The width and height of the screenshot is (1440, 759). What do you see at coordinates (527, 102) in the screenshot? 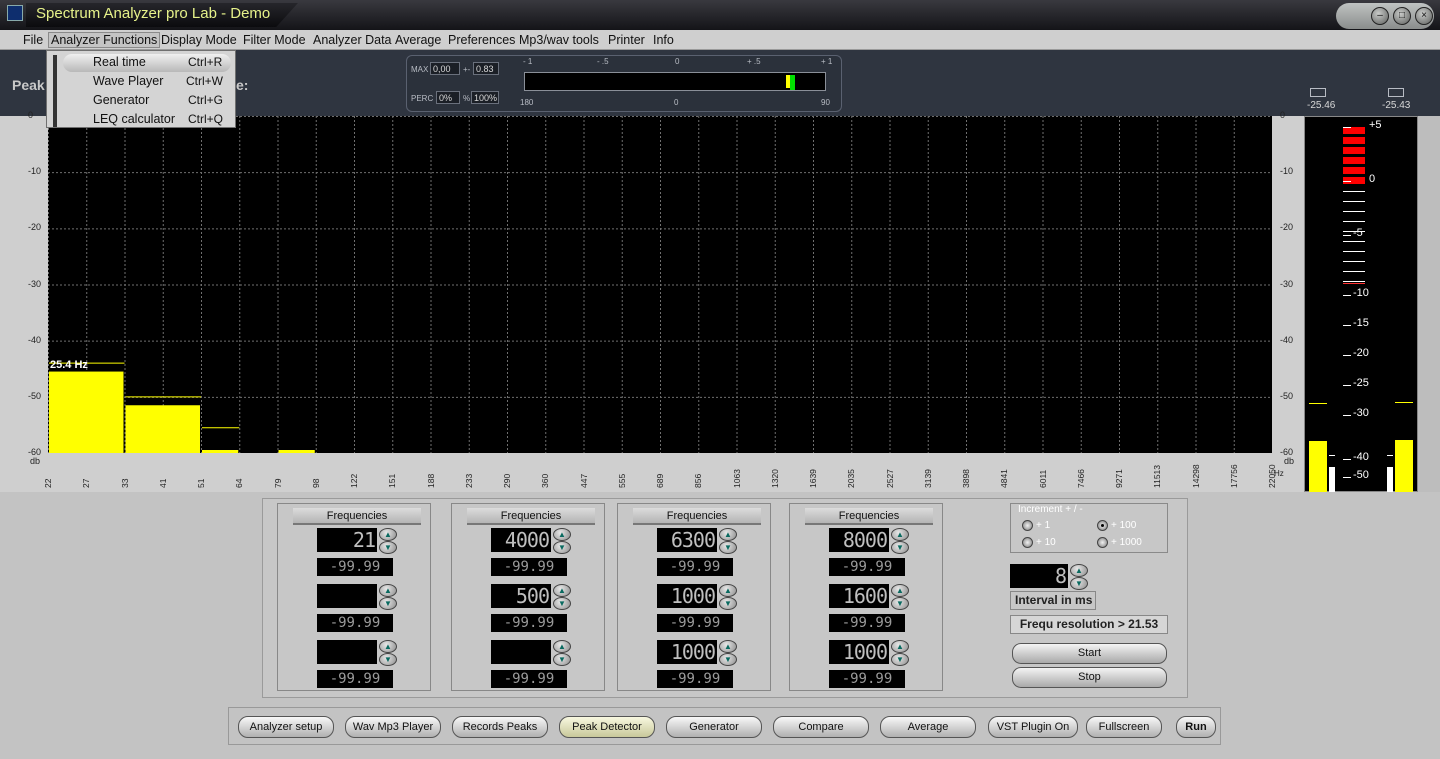
I see `scale-180: 180` at bounding box center [527, 102].